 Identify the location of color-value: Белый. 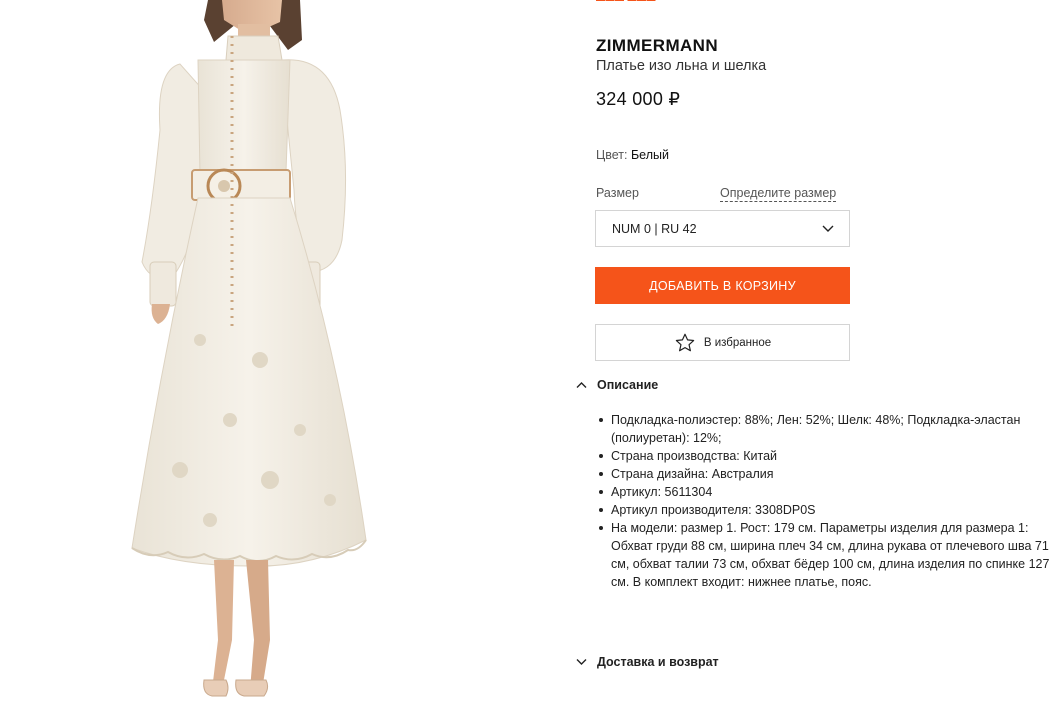
(649, 155).